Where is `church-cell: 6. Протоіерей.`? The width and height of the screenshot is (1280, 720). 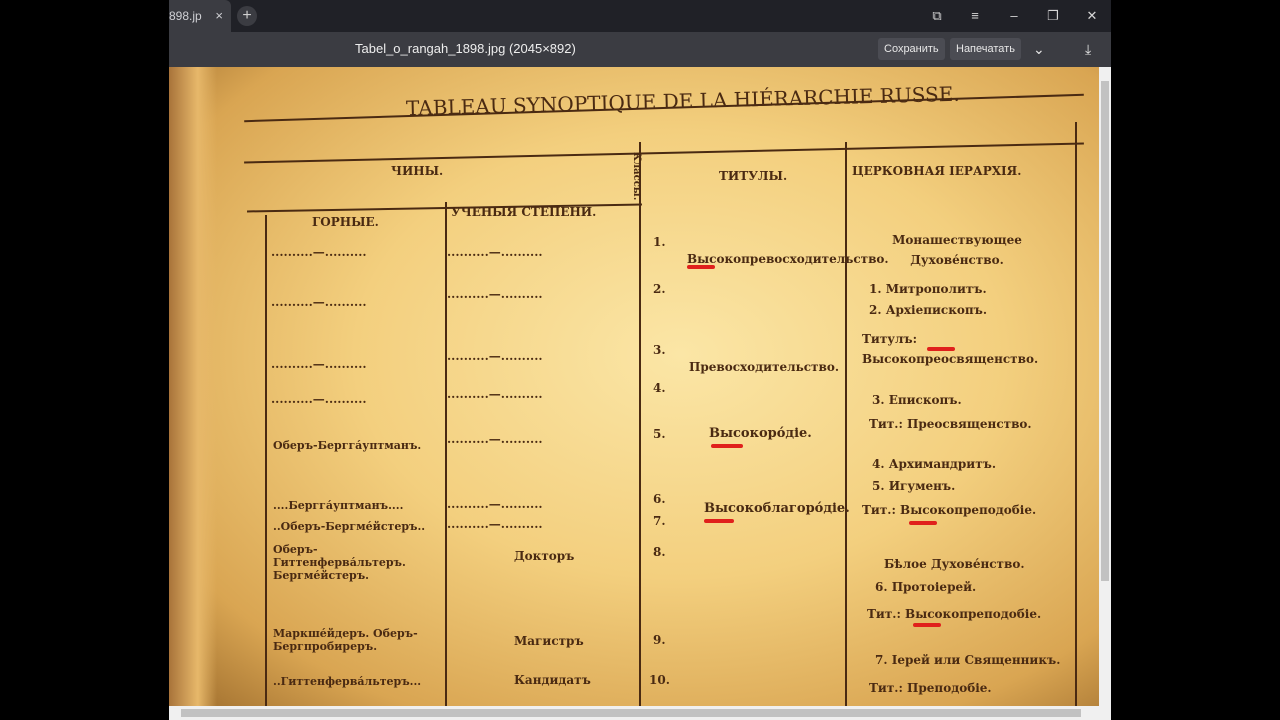 church-cell: 6. Протоіерей. is located at coordinates (926, 587).